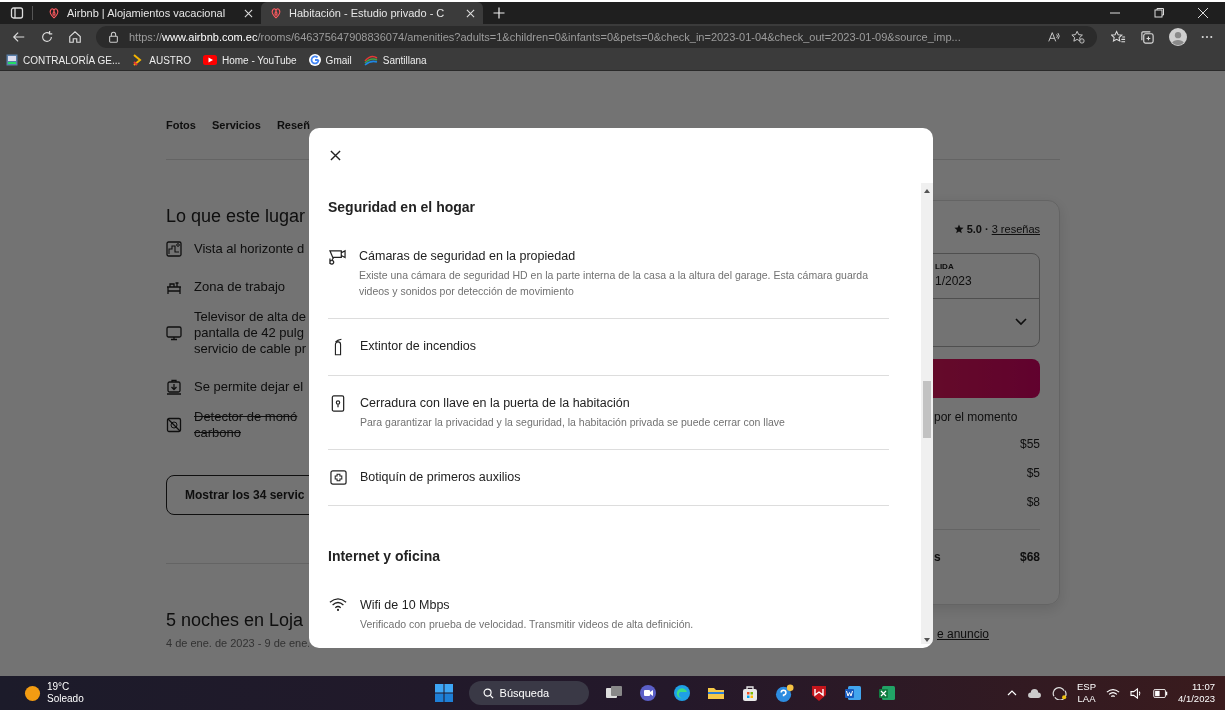  What do you see at coordinates (1147, 37) in the screenshot?
I see `collections-icon` at bounding box center [1147, 37].